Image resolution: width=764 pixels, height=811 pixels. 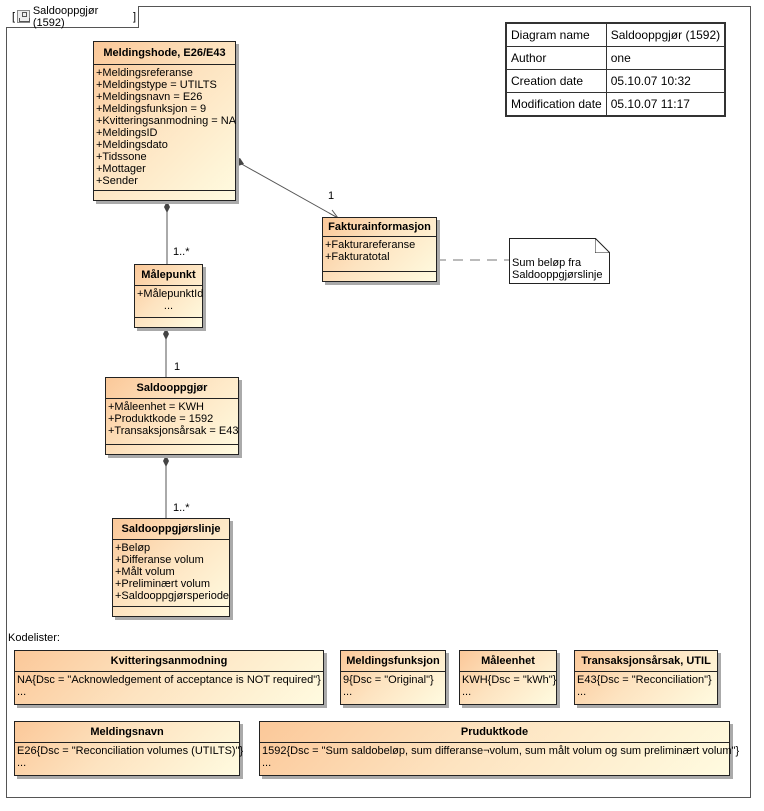 I want to click on codelist-name: Kvitteringsanmodning, so click(x=169, y=661).